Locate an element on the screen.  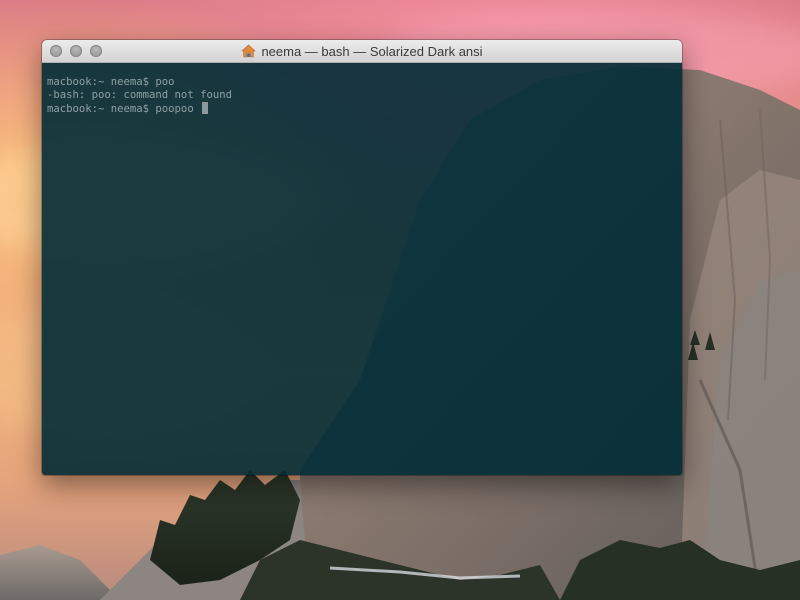
terminal-current-input: macbook:~ neema$ poopoo is located at coordinates (124, 109).